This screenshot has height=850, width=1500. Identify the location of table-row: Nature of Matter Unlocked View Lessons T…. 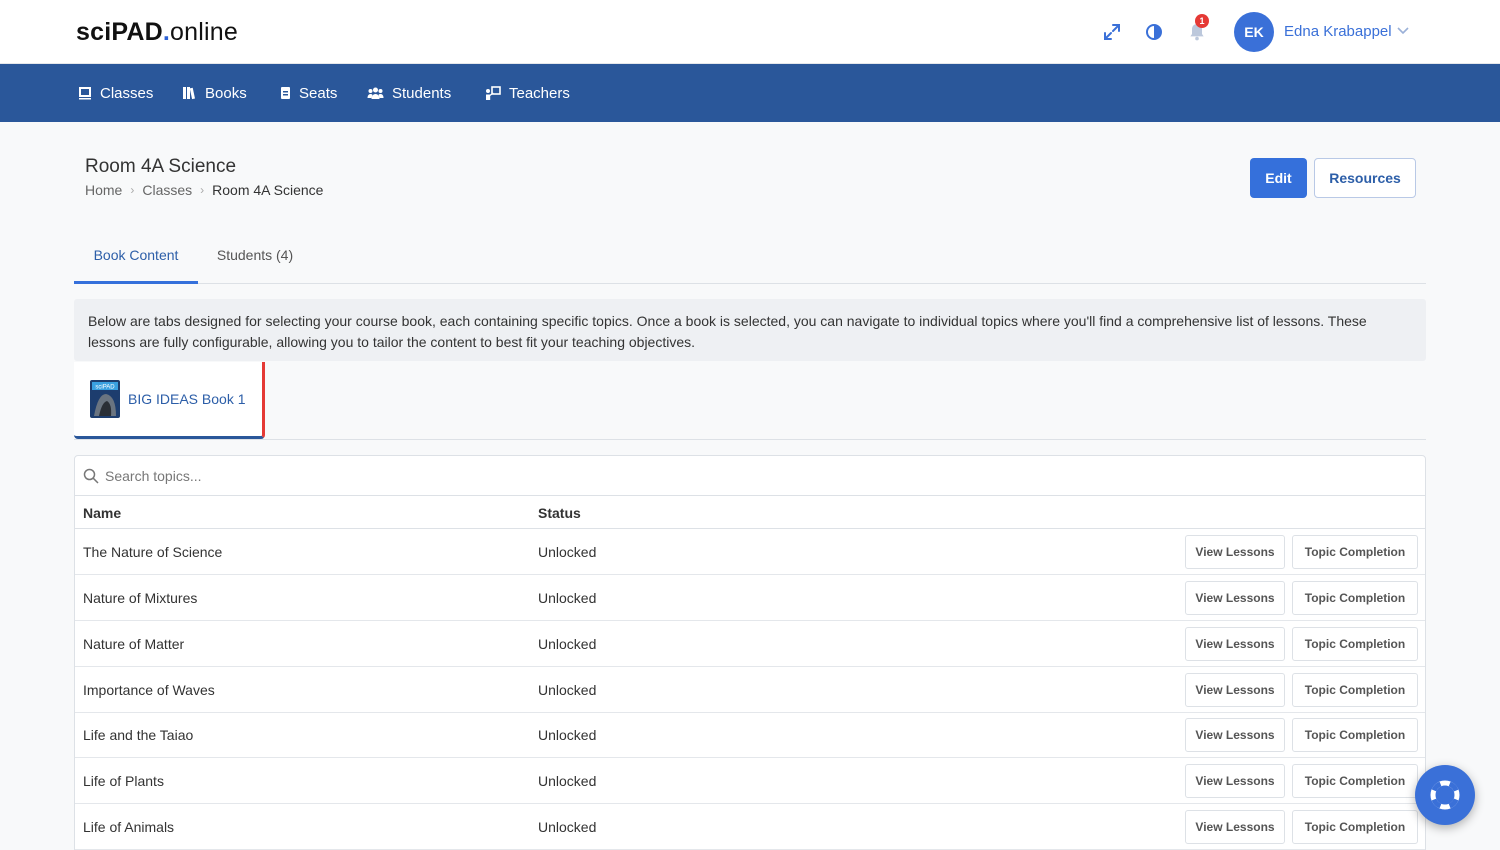
(750, 644).